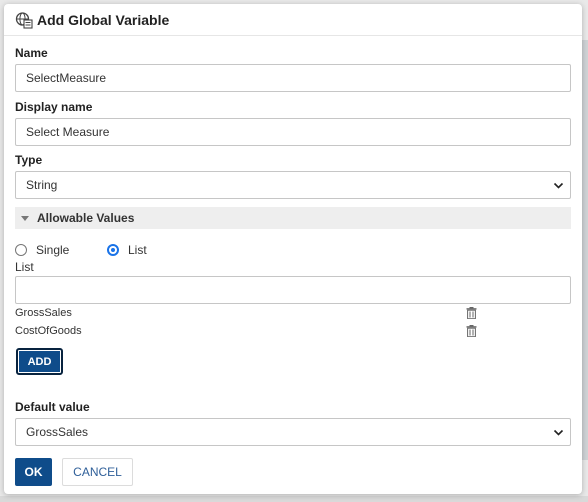 Image resolution: width=588 pixels, height=502 pixels. I want to click on default-value-label: Default value, so click(52, 407).